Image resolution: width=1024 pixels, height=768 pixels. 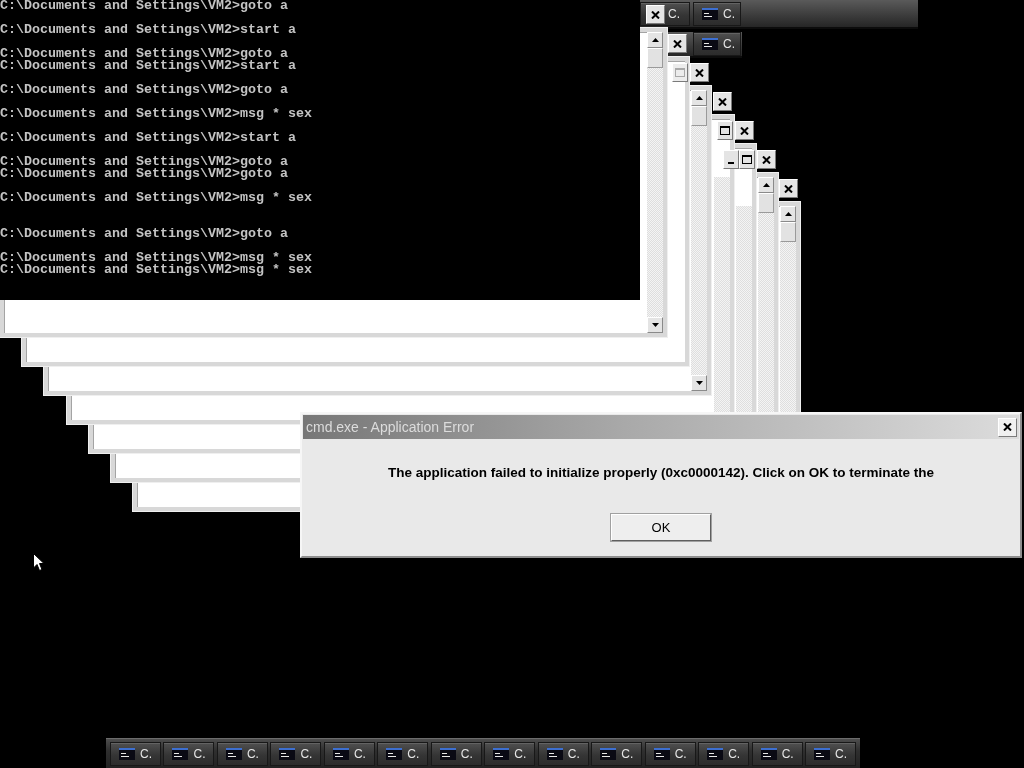 What do you see at coordinates (661, 527) in the screenshot?
I see `ok-button: OK` at bounding box center [661, 527].